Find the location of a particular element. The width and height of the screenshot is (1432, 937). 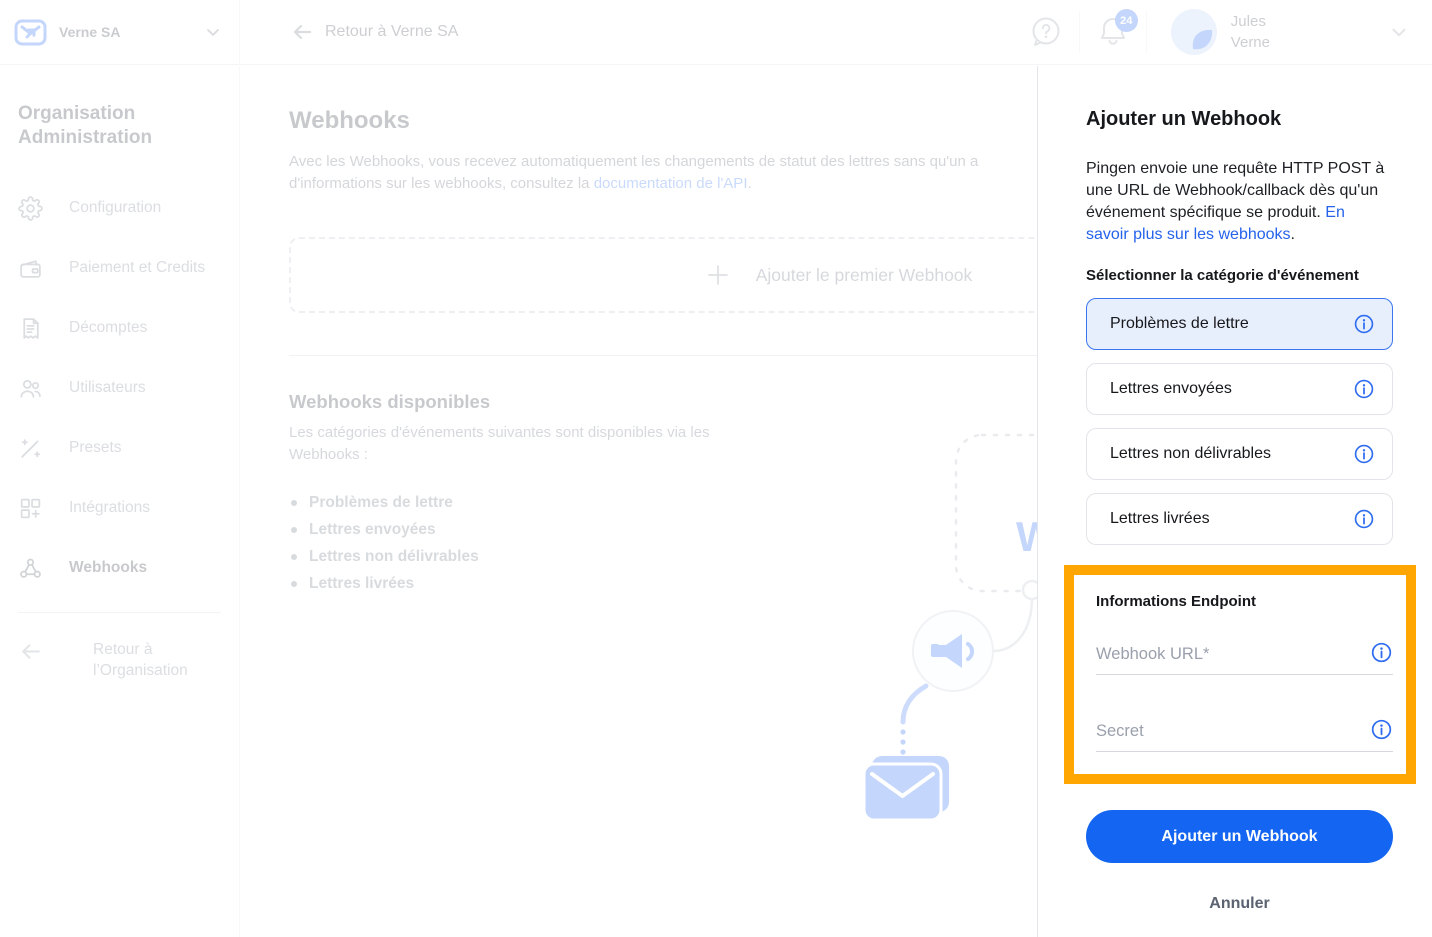

webhook-url-field-row is located at coordinates (1244, 658).